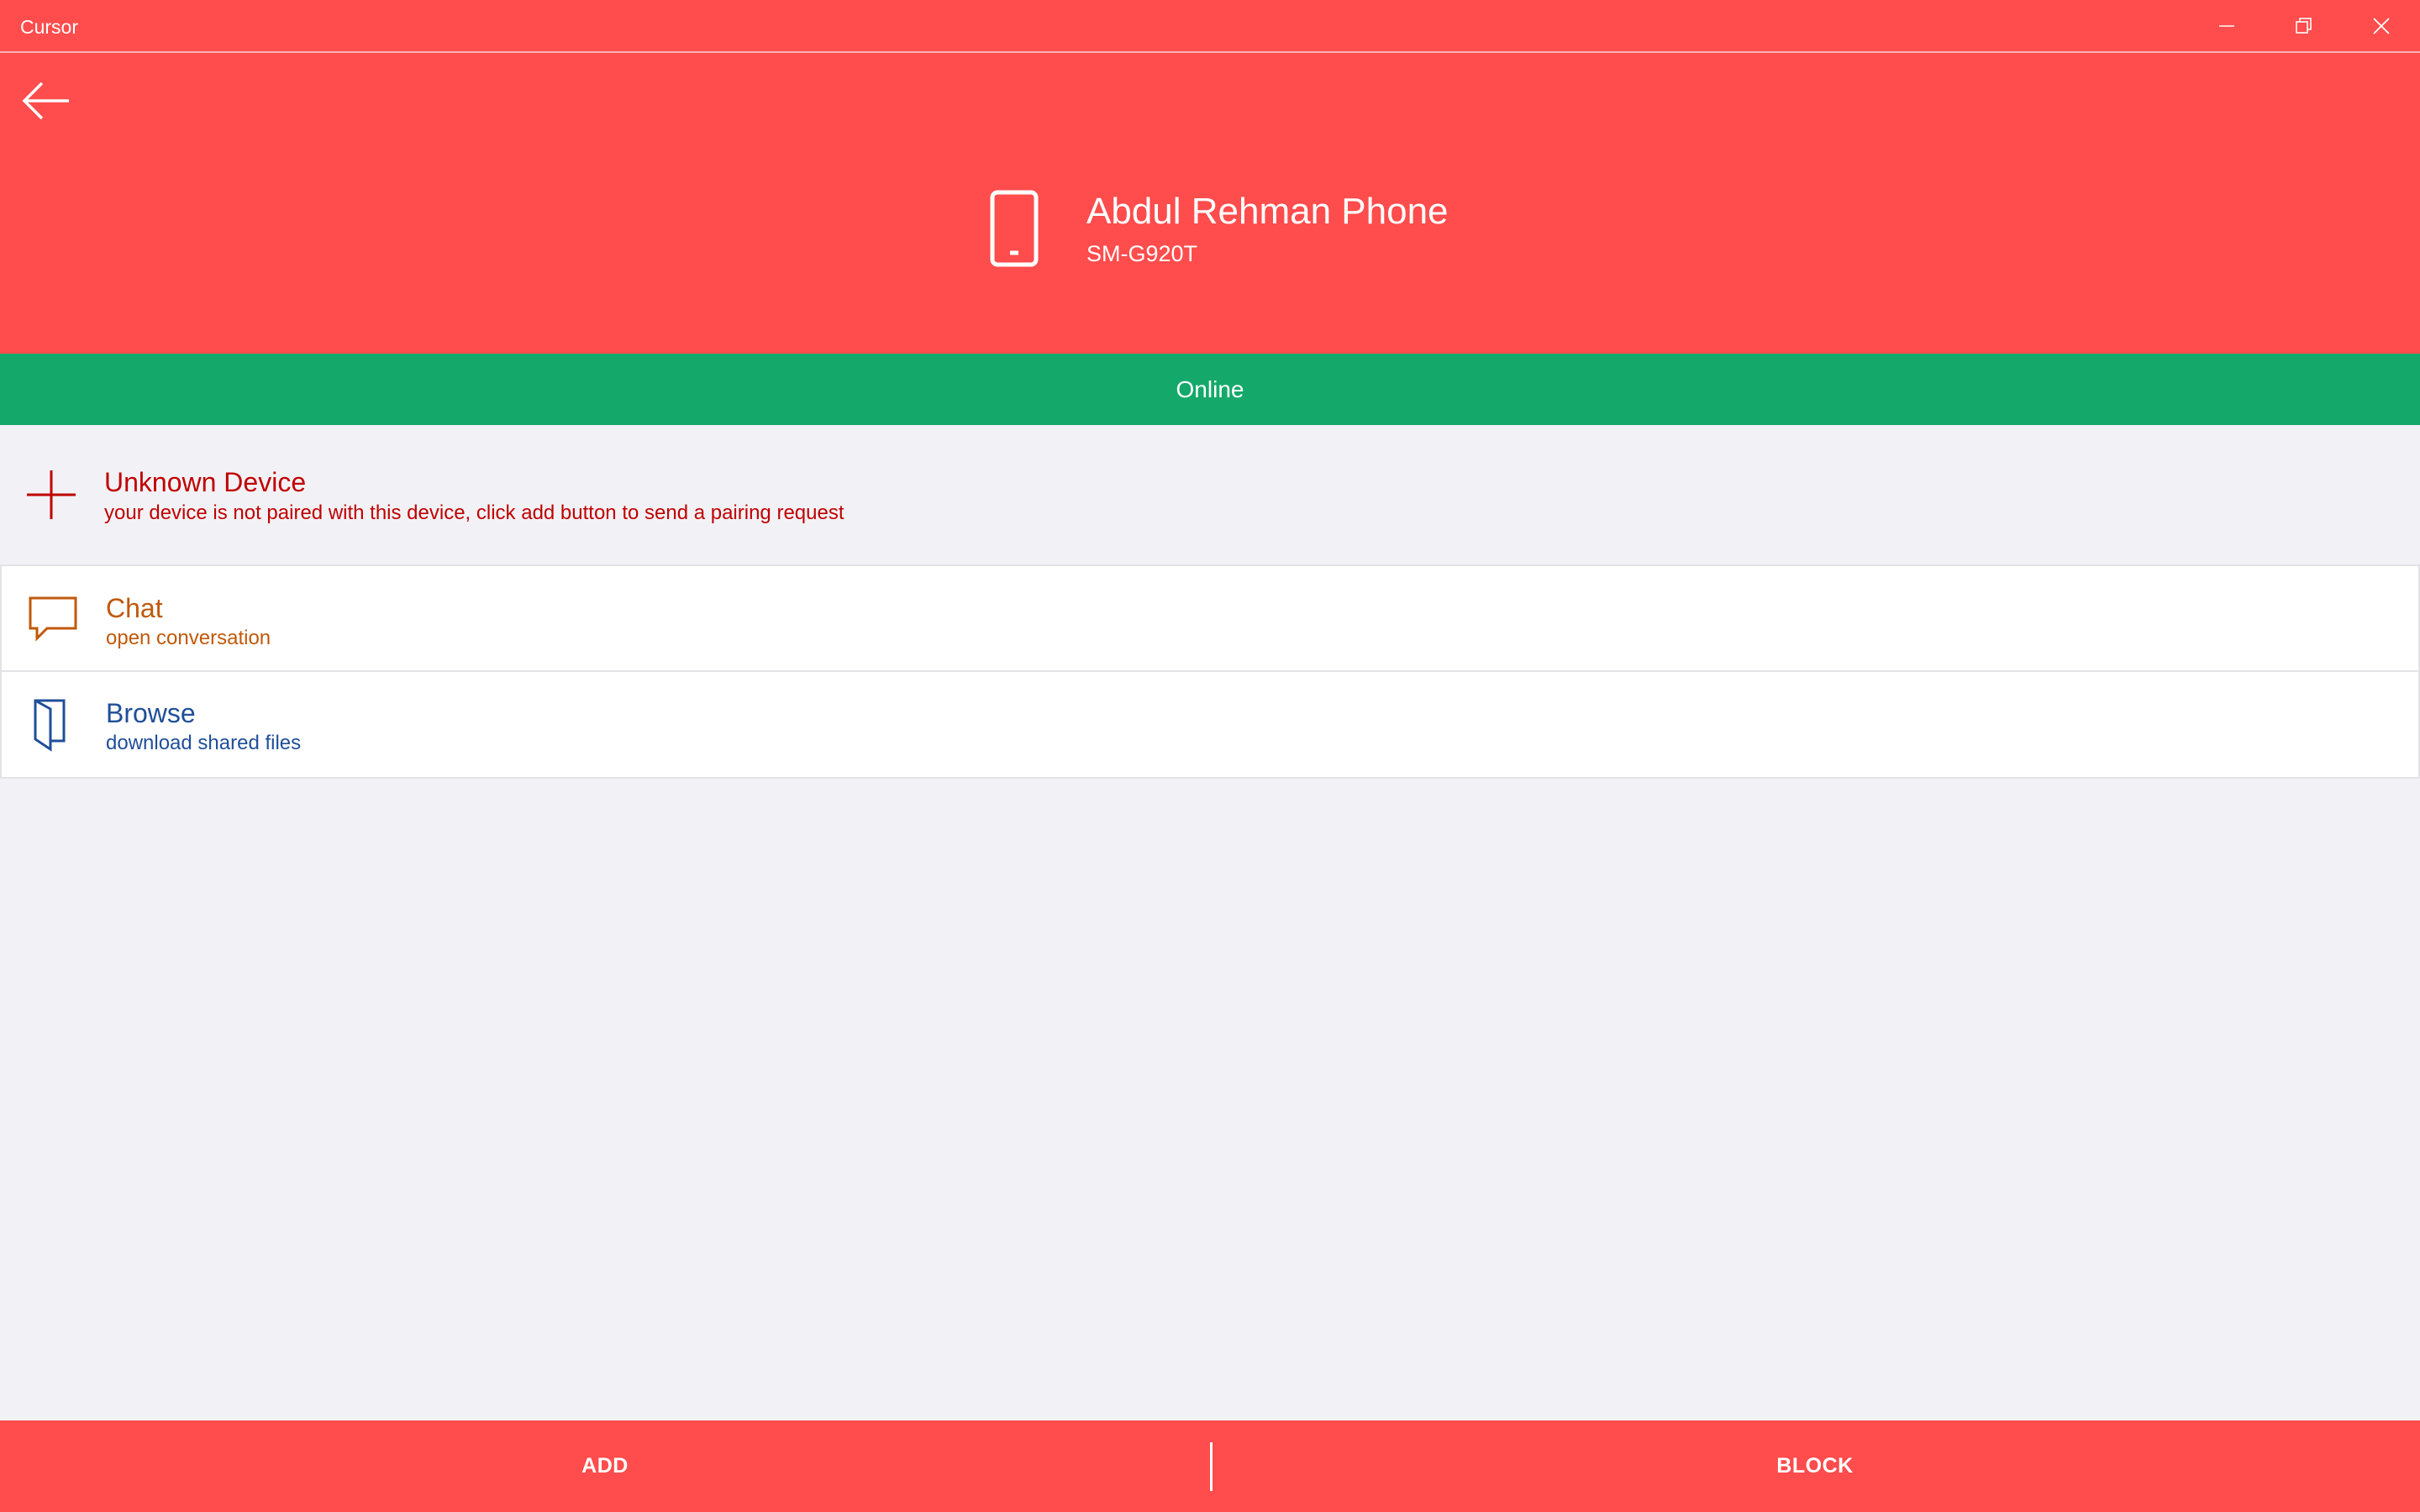 The image size is (2420, 1512). I want to click on add-icon, so click(51, 495).